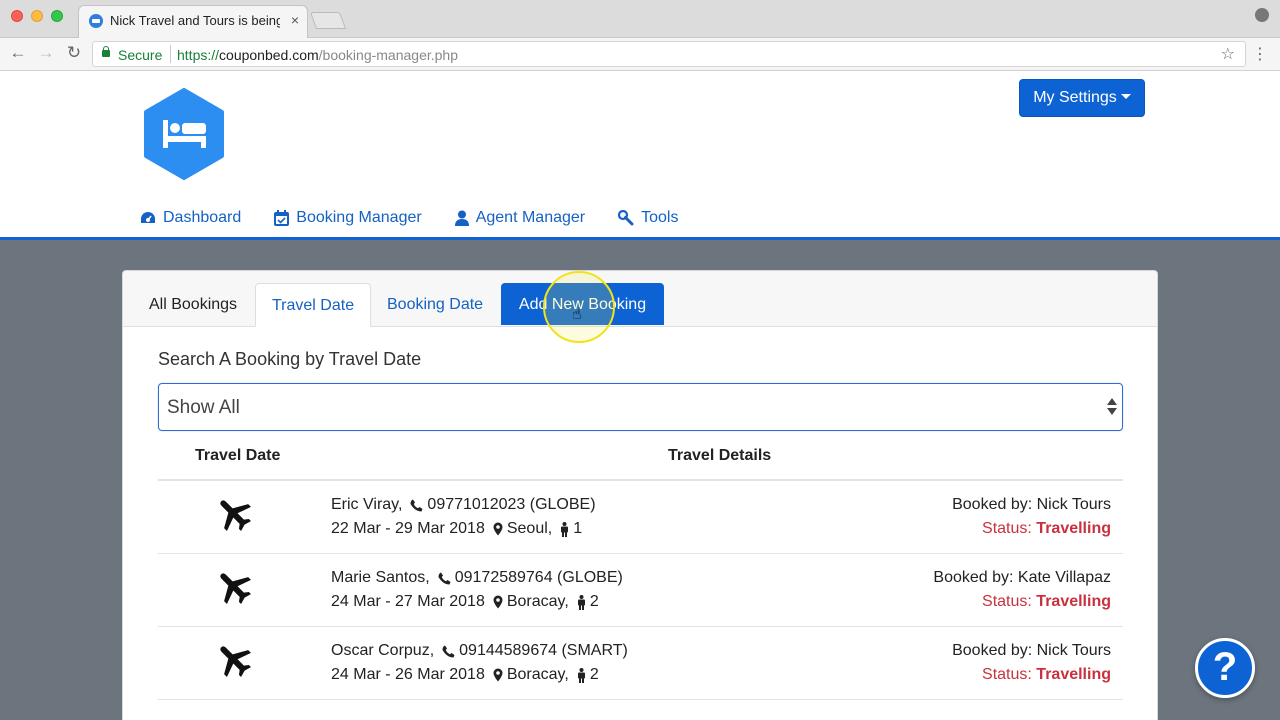 This screenshot has height=720, width=1280. Describe the element at coordinates (106, 51) in the screenshot. I see `lock-icon` at that location.